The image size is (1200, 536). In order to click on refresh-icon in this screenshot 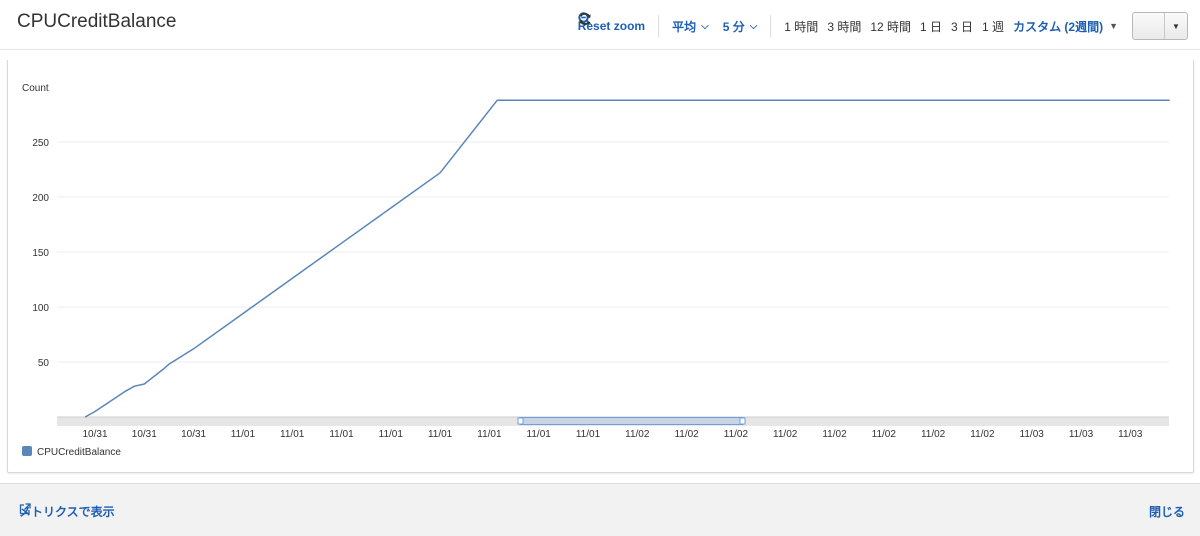, I will do `click(585, 19)`.